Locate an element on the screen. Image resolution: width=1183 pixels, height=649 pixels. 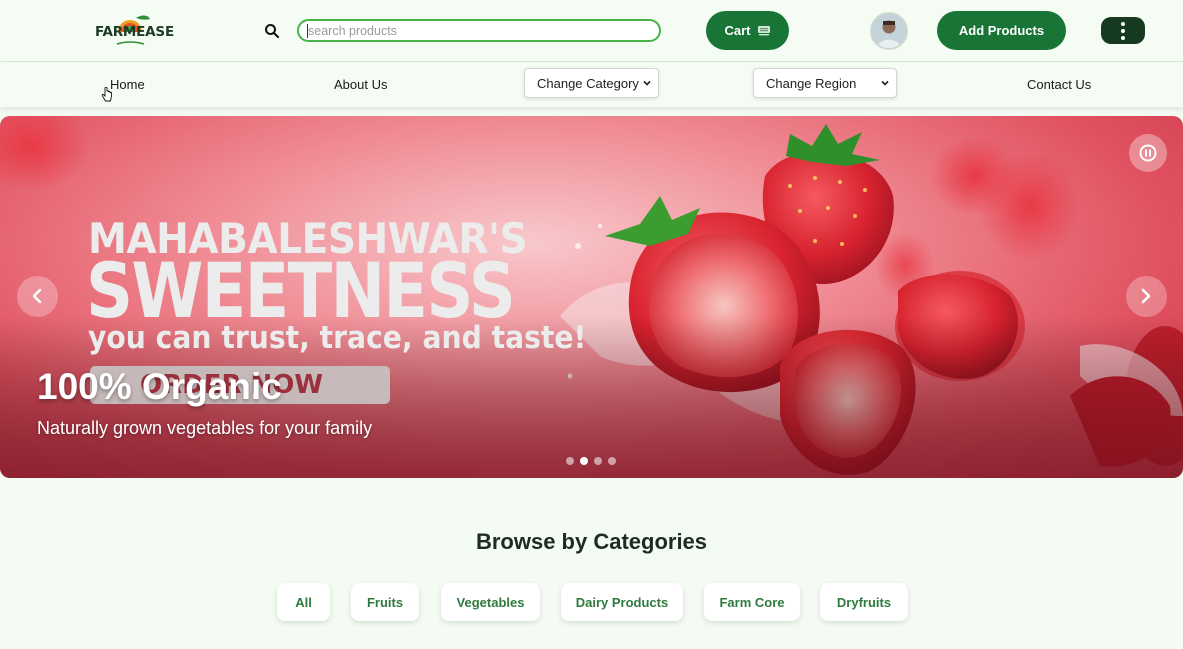
avatar-photo is located at coordinates (889, 31).